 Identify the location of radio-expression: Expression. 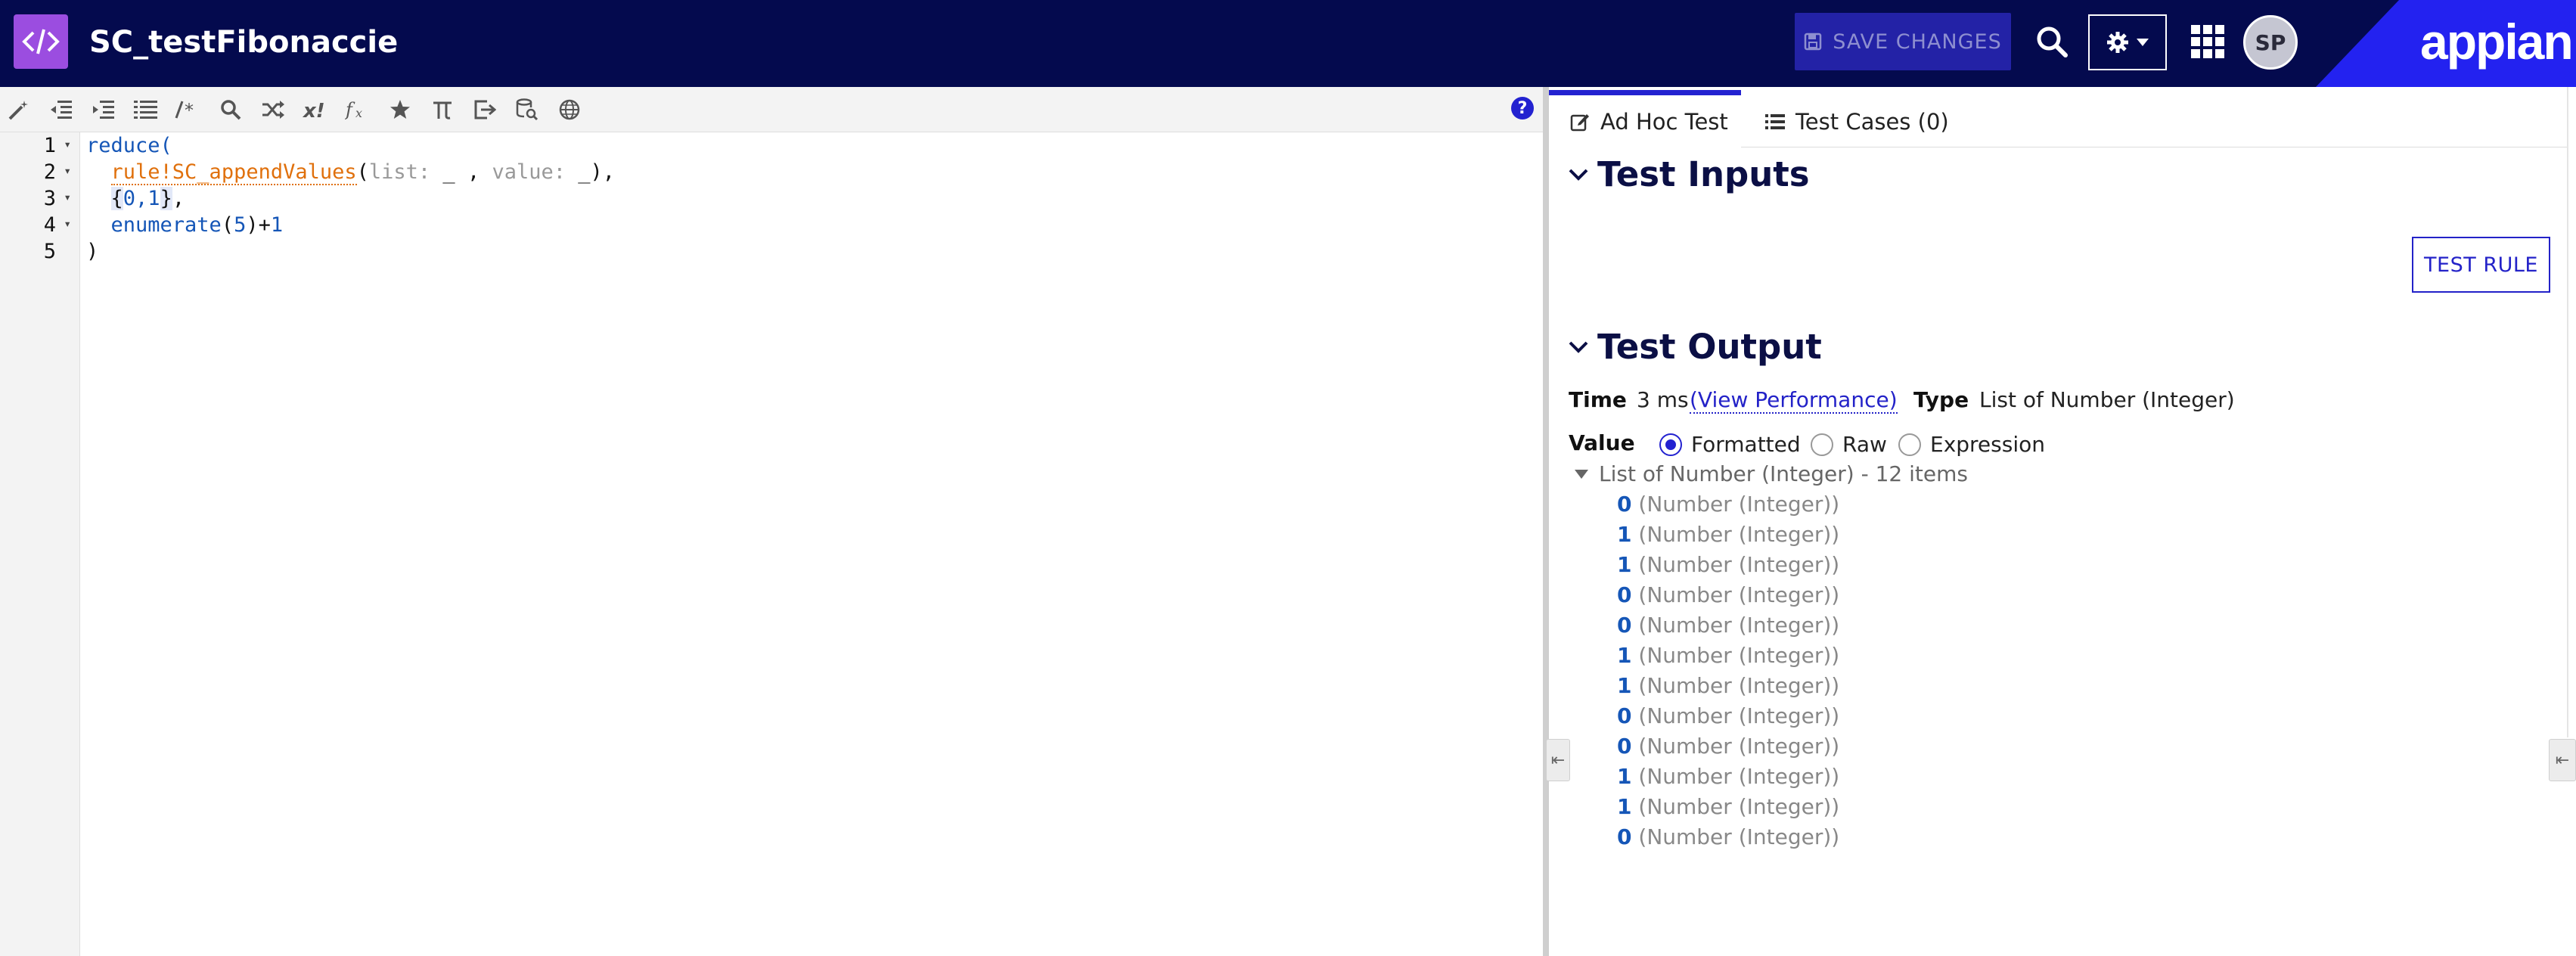
(1971, 444).